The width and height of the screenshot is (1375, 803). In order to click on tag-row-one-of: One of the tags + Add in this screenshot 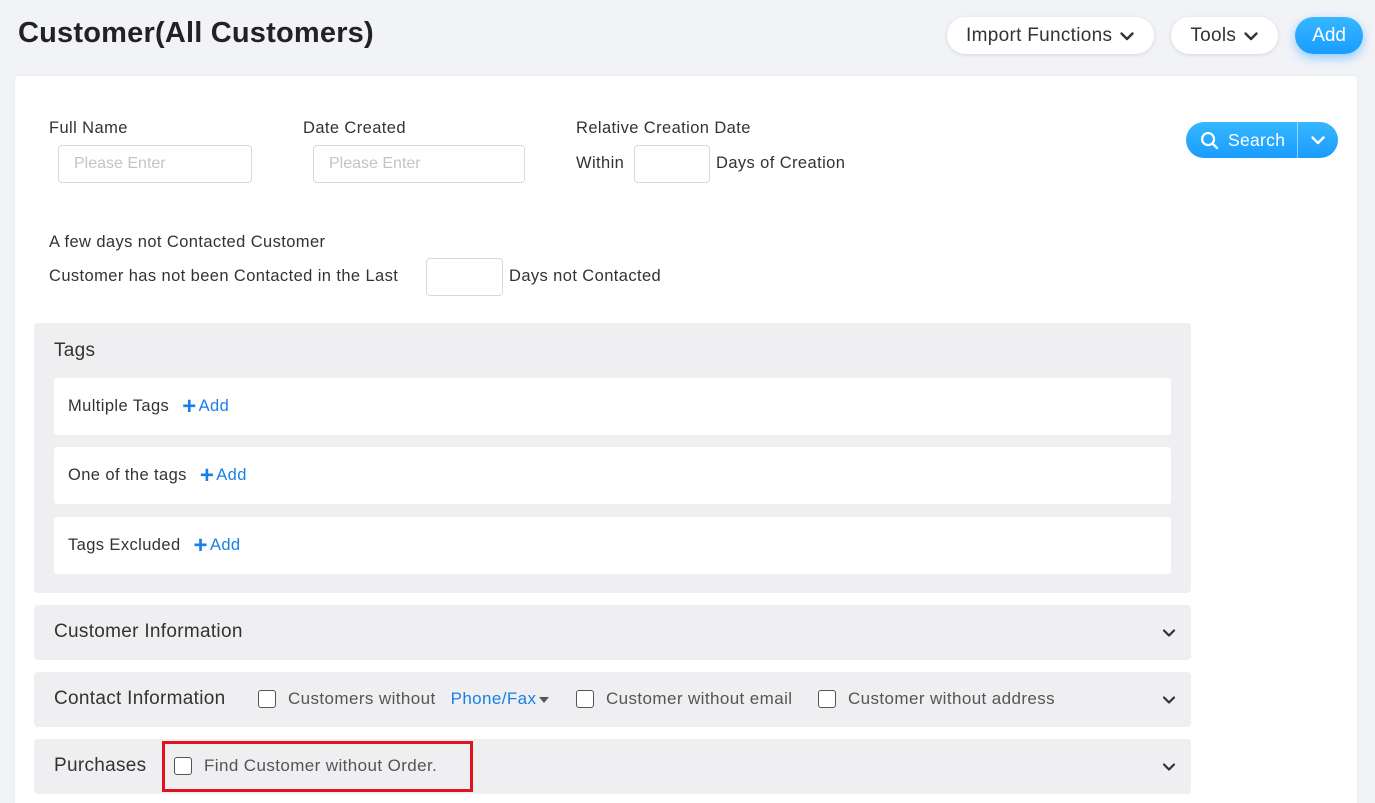, I will do `click(612, 475)`.